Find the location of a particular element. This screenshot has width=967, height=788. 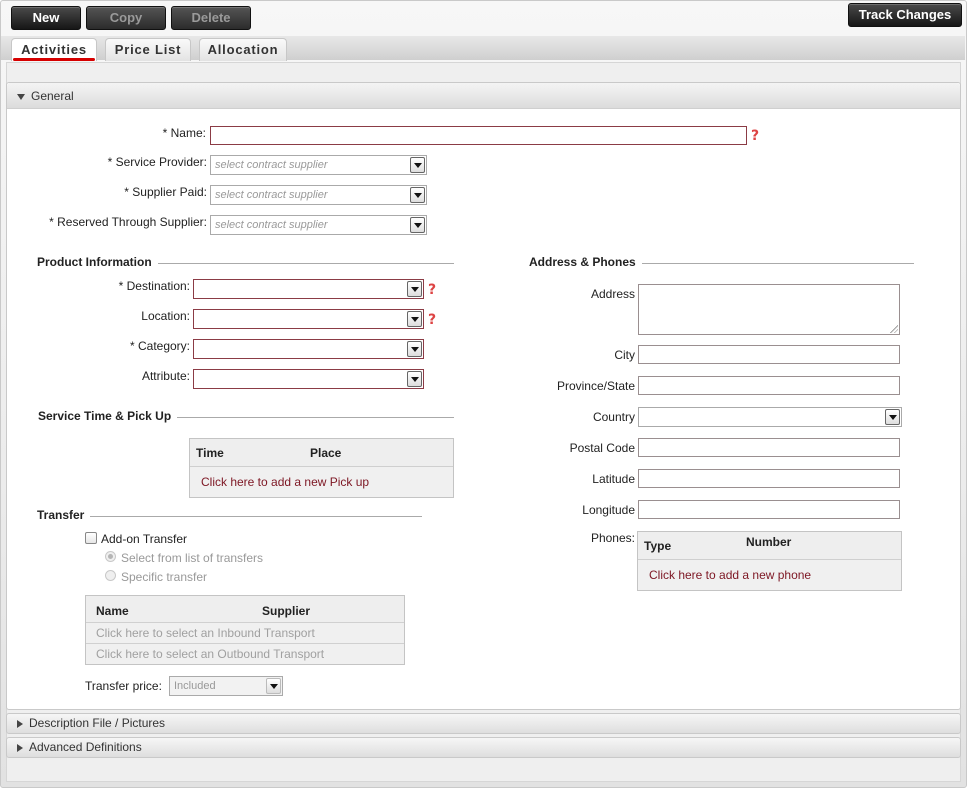

province-input is located at coordinates (769, 385).